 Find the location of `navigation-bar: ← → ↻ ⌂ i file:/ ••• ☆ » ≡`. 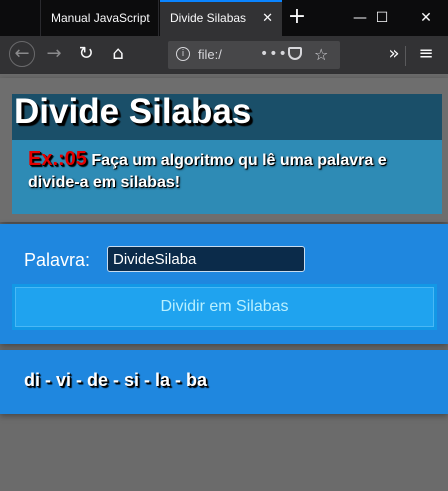

navigation-bar: ← → ↻ ⌂ i file:/ ••• ☆ » ≡ is located at coordinates (224, 55).